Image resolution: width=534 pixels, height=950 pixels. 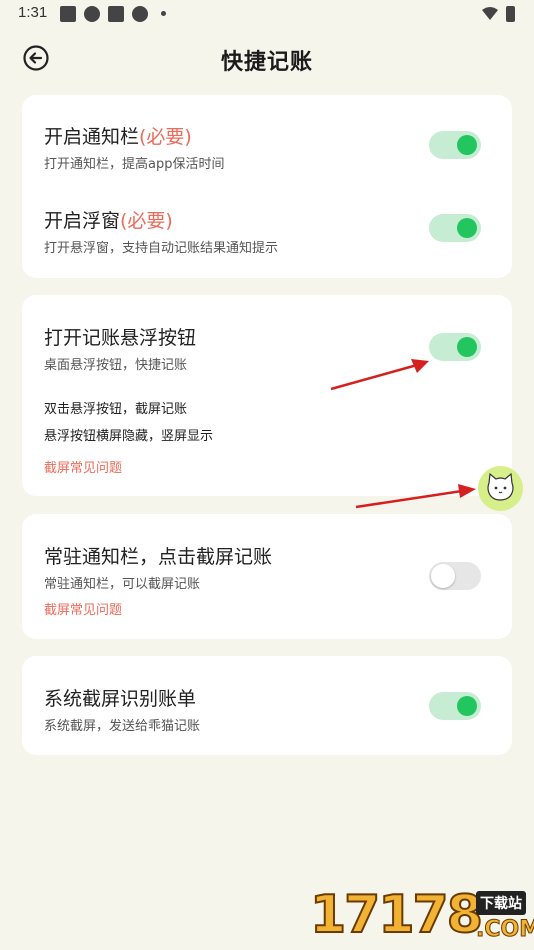 What do you see at coordinates (116, 365) in the screenshot?
I see `floating-button-setting-subtitle: 桌面悬浮按钮，快捷记账` at bounding box center [116, 365].